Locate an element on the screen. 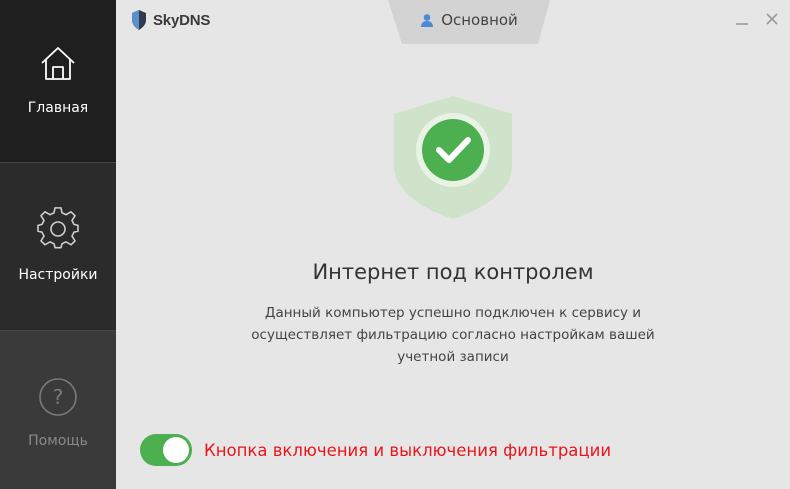 The width and height of the screenshot is (790, 489). filter-toggle-row: Кнопка включения и выключения фильтрации is located at coordinates (375, 450).